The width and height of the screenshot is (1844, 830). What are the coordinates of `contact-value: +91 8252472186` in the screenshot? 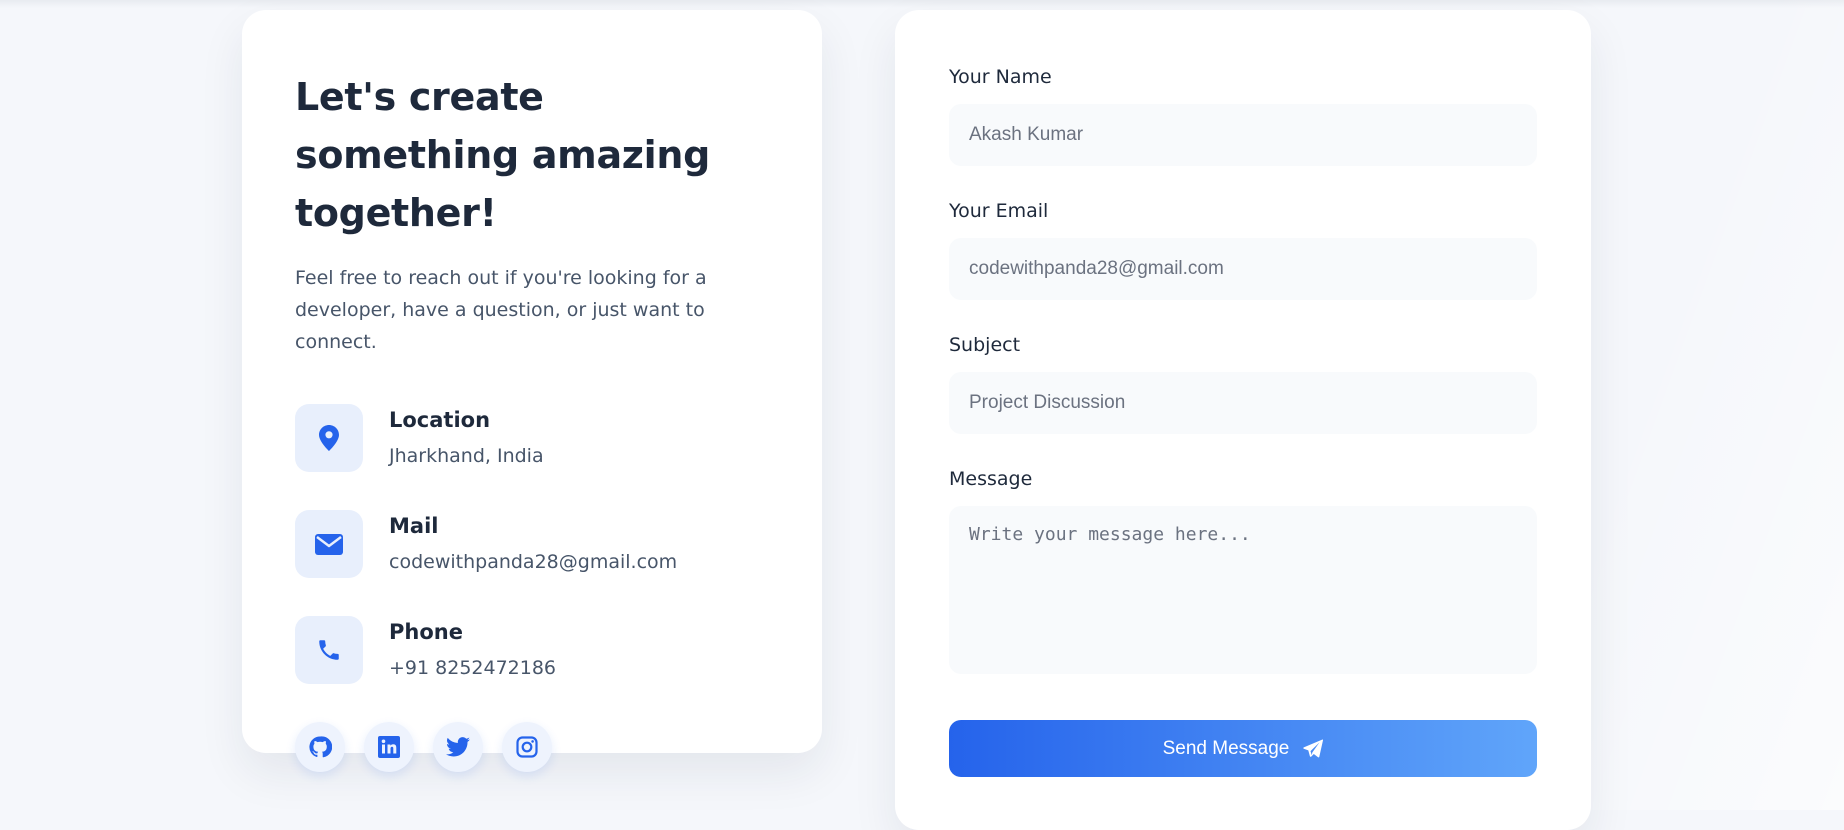 It's located at (472, 668).